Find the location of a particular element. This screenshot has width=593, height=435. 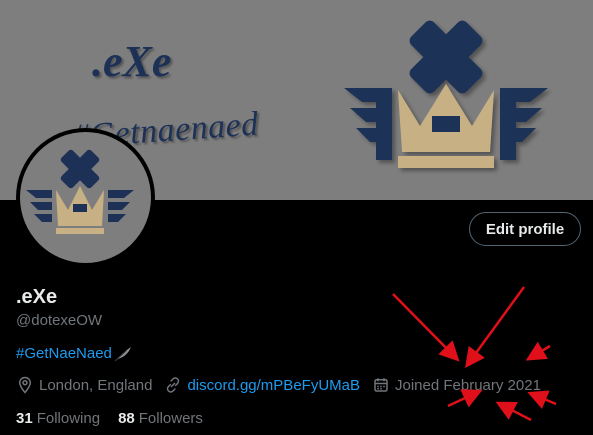

joined-date-text: Joined February 2021 is located at coordinates (468, 385).